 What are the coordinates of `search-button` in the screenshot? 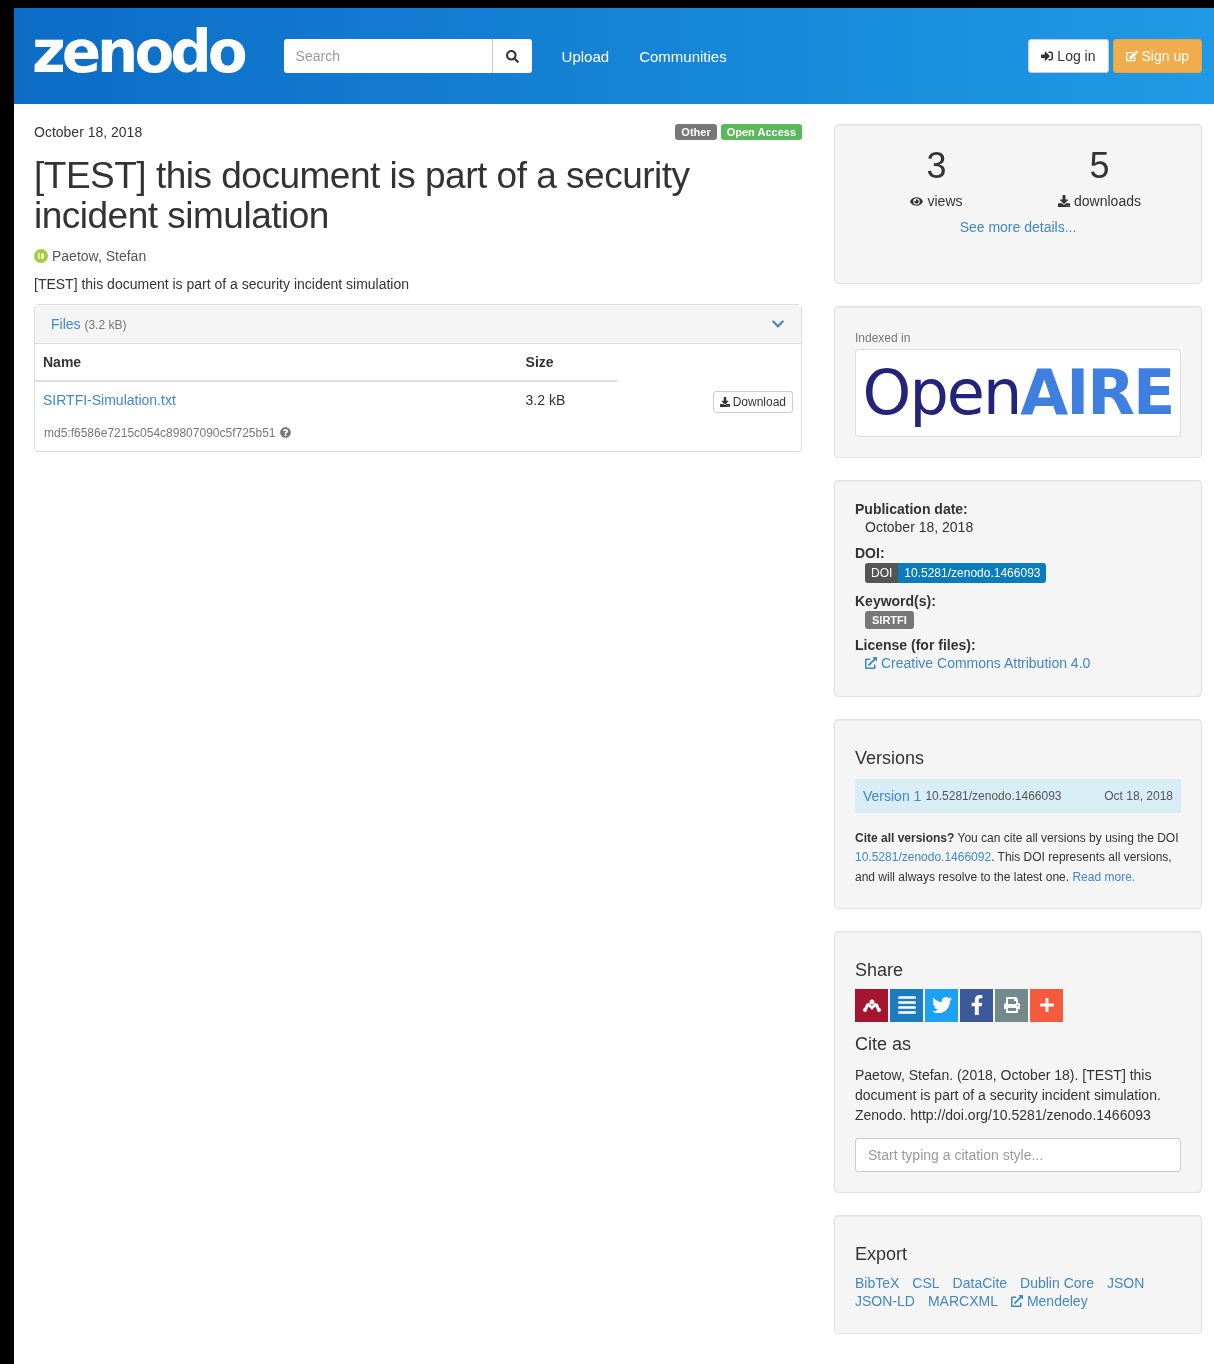 It's located at (511, 56).